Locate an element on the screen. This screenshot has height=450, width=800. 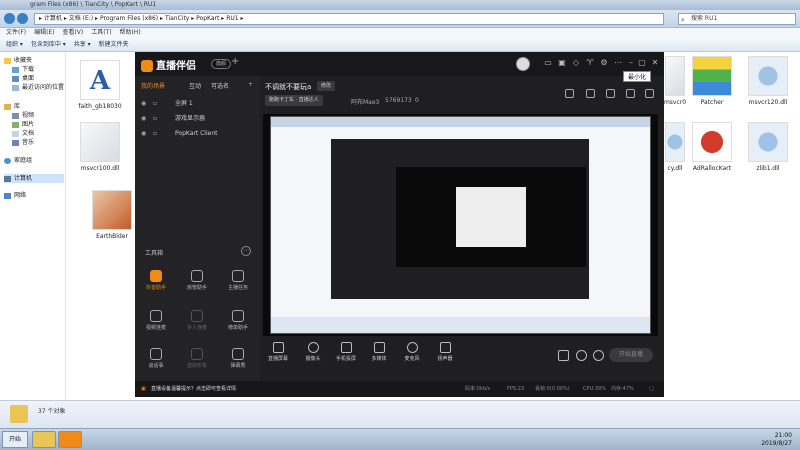
add-scene-icon: + is located at coordinates (235, 61).